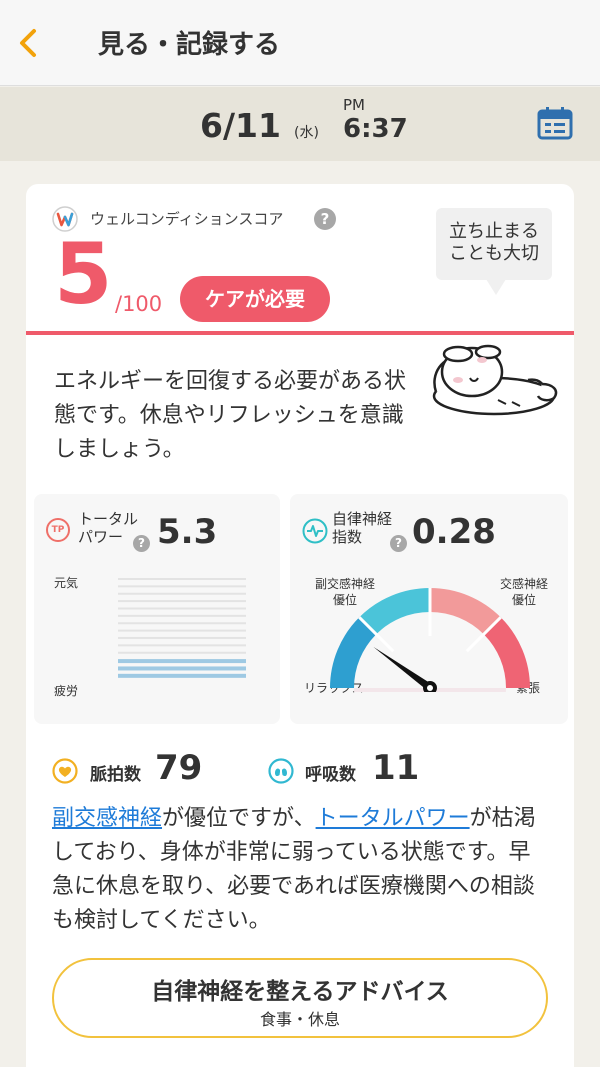 Image resolution: width=600 pixels, height=1067 pixels. Describe the element at coordinates (393, 818) in the screenshot. I see `total-power-link: トータルパワー` at that location.